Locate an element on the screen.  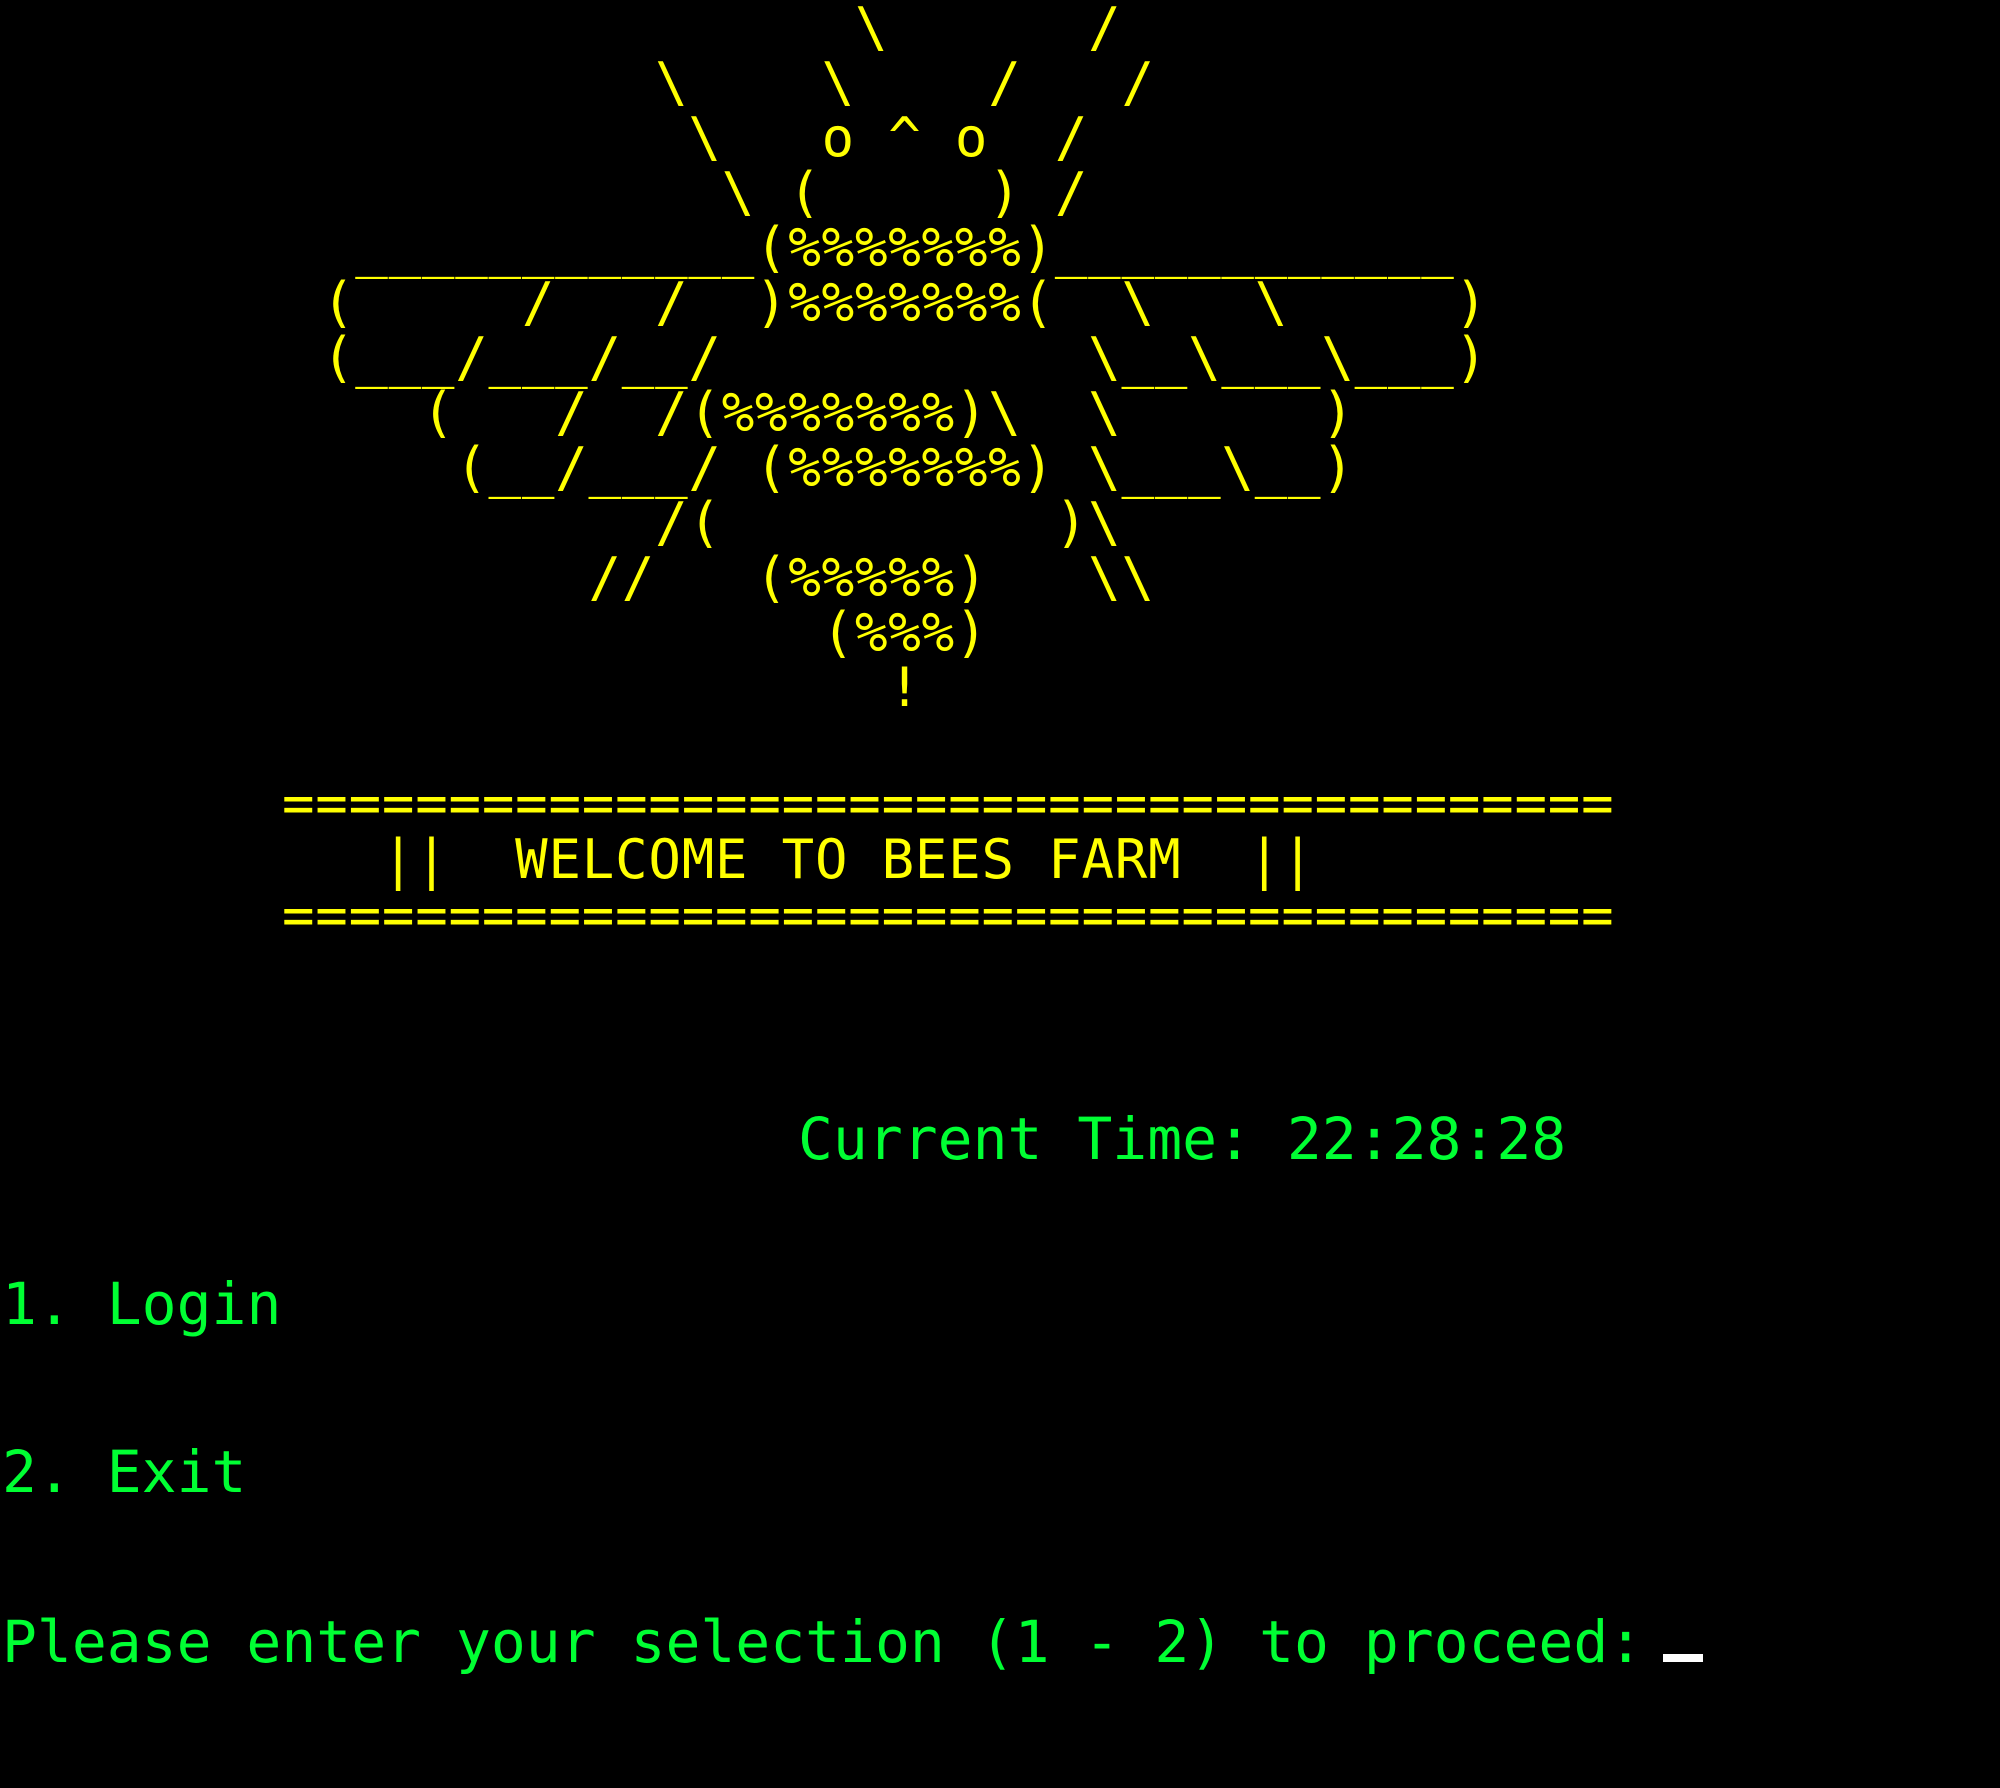
banner-title: || WELCOME TO BEES FARM || is located at coordinates (798, 859).